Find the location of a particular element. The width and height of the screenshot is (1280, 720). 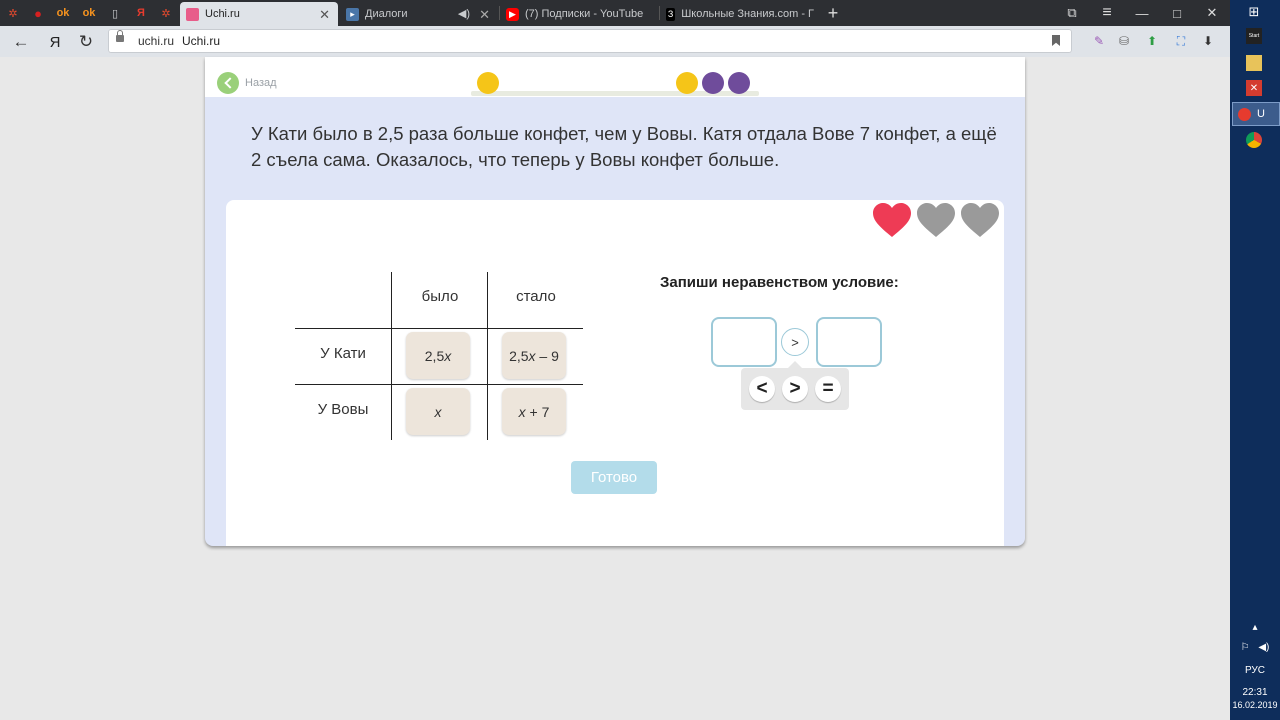

pinned-tab: Я is located at coordinates (141, 13).